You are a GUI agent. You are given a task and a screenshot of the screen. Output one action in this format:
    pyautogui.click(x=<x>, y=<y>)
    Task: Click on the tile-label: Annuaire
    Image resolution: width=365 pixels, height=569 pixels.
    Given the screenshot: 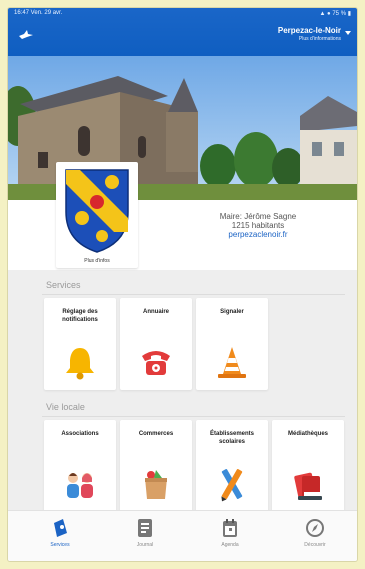 What is the action you would take?
    pyautogui.click(x=155, y=312)
    